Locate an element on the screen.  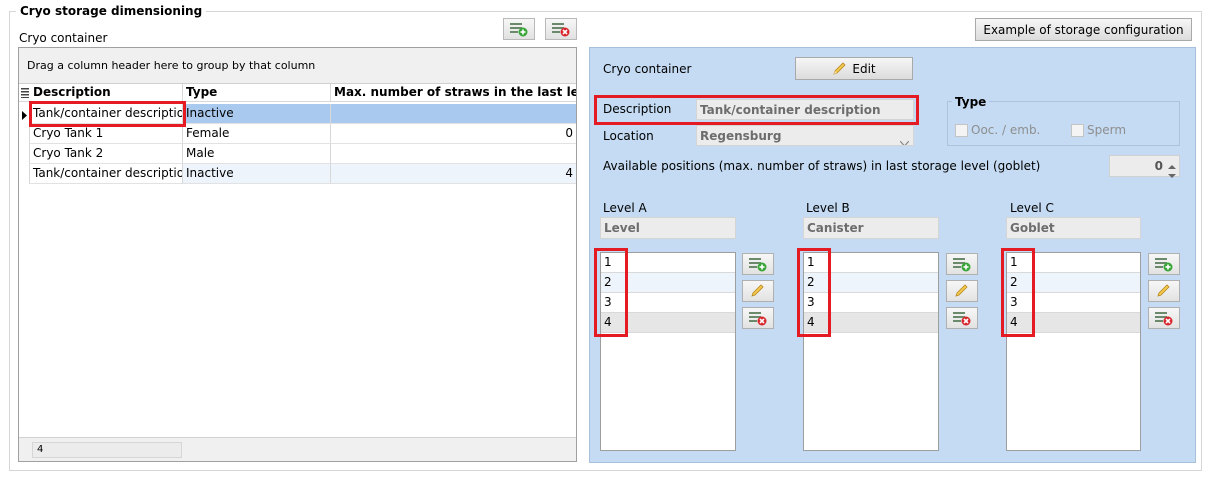
cell-description: Tank/container description is located at coordinates (106, 174).